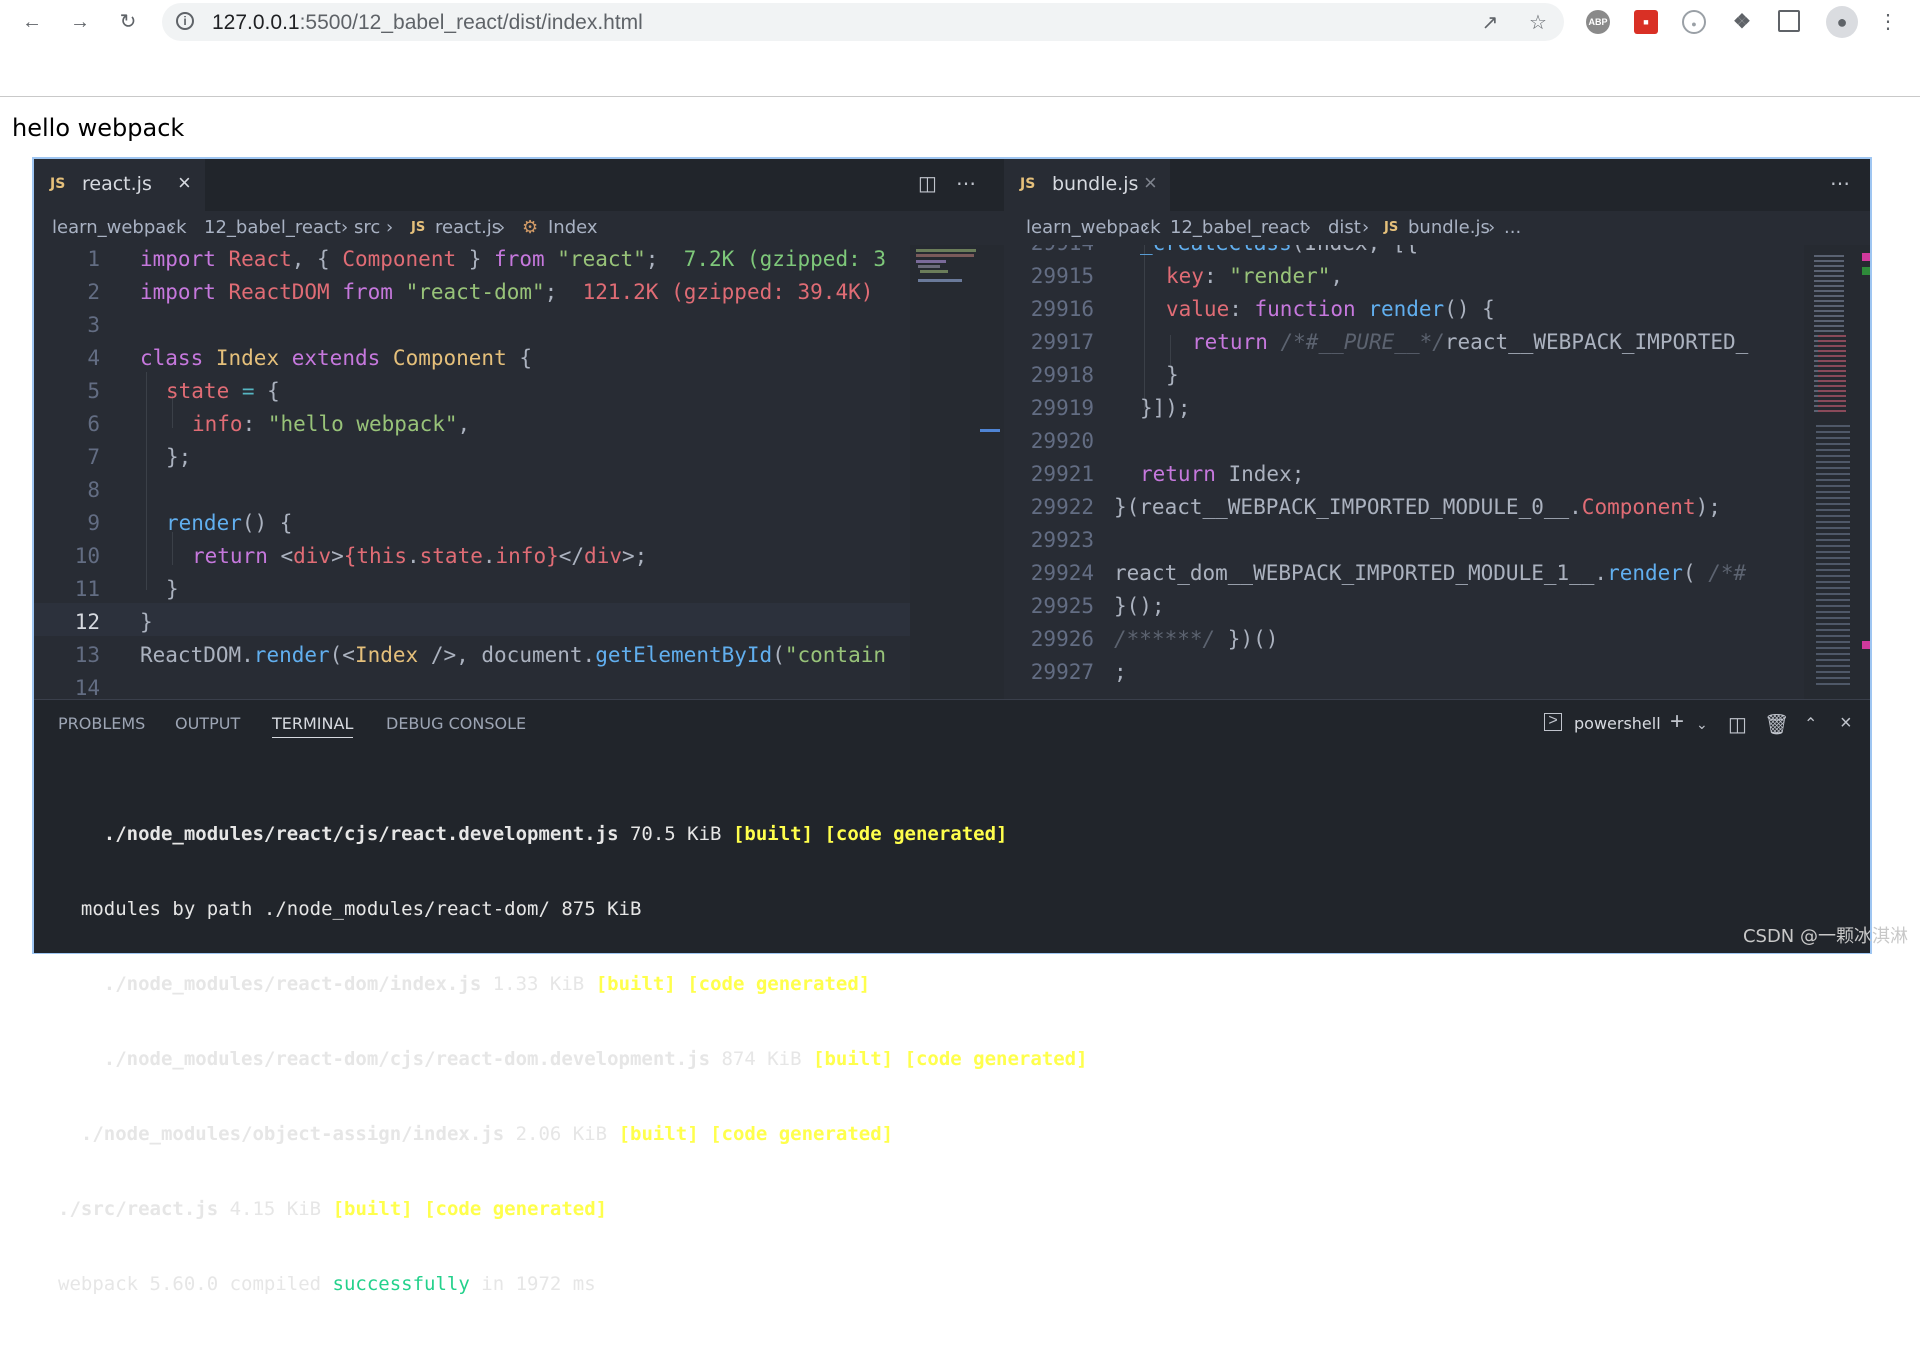 The height and width of the screenshot is (1347, 1920). I want to click on page-body-text: hello webpack, so click(98, 128).